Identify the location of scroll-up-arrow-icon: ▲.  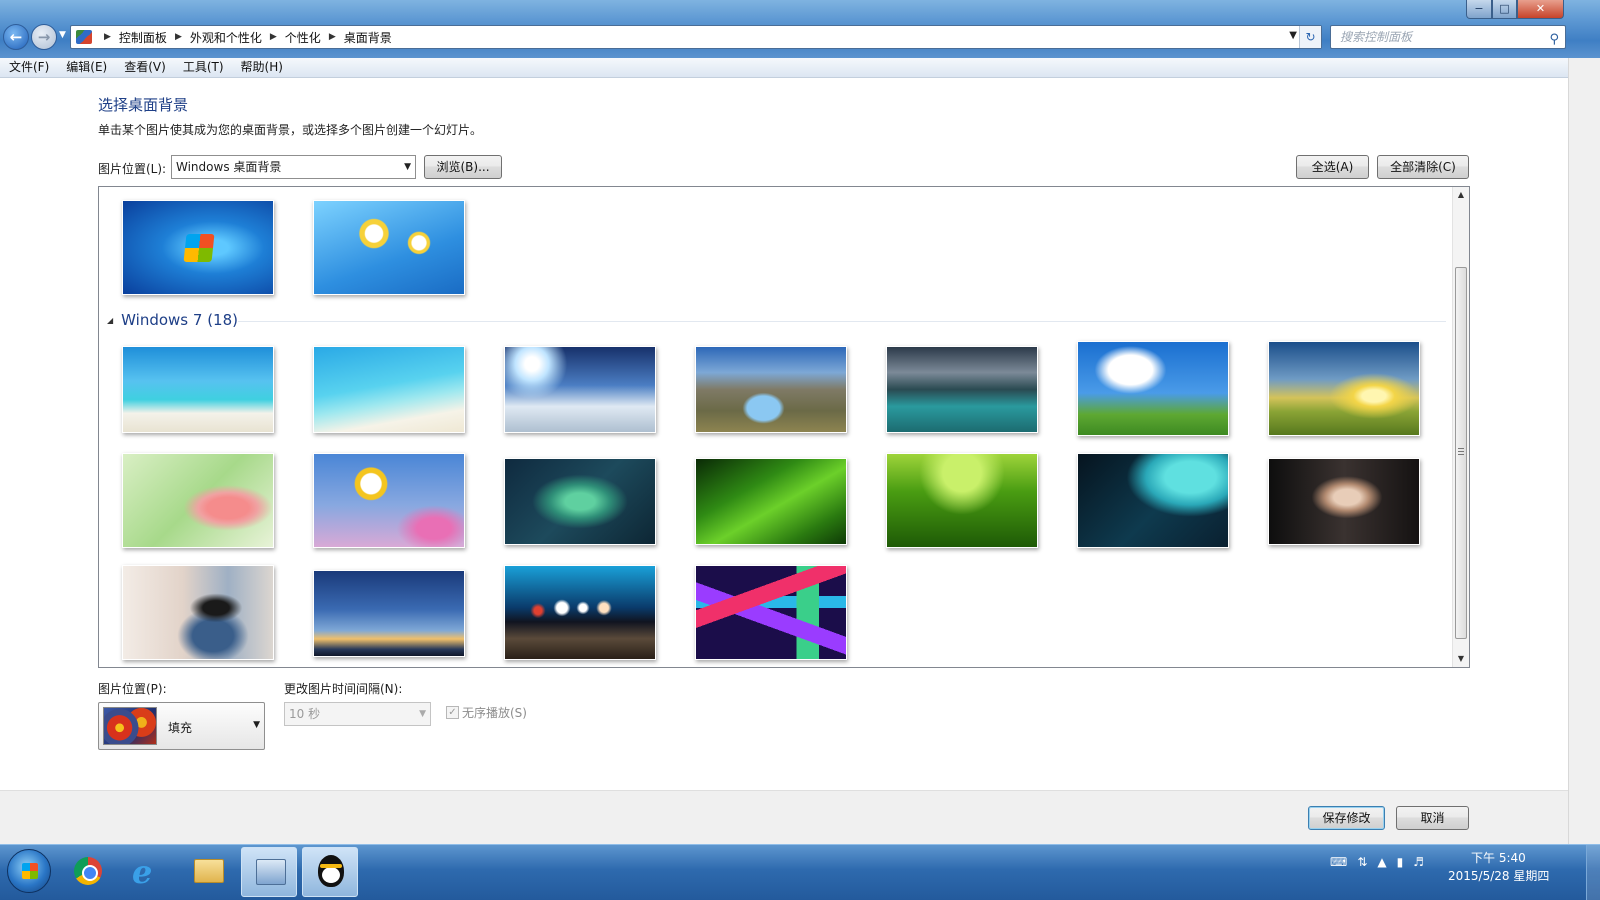
(1461, 195).